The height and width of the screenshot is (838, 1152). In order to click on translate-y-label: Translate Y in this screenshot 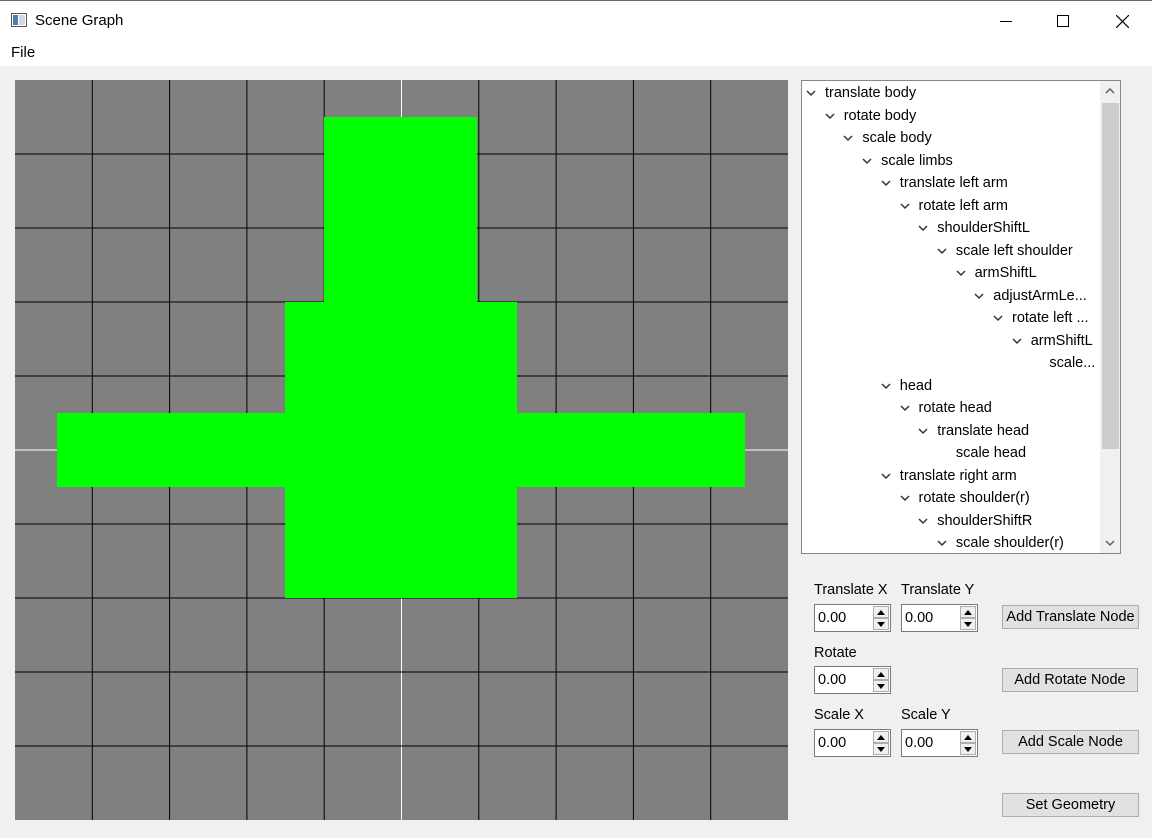, I will do `click(938, 590)`.